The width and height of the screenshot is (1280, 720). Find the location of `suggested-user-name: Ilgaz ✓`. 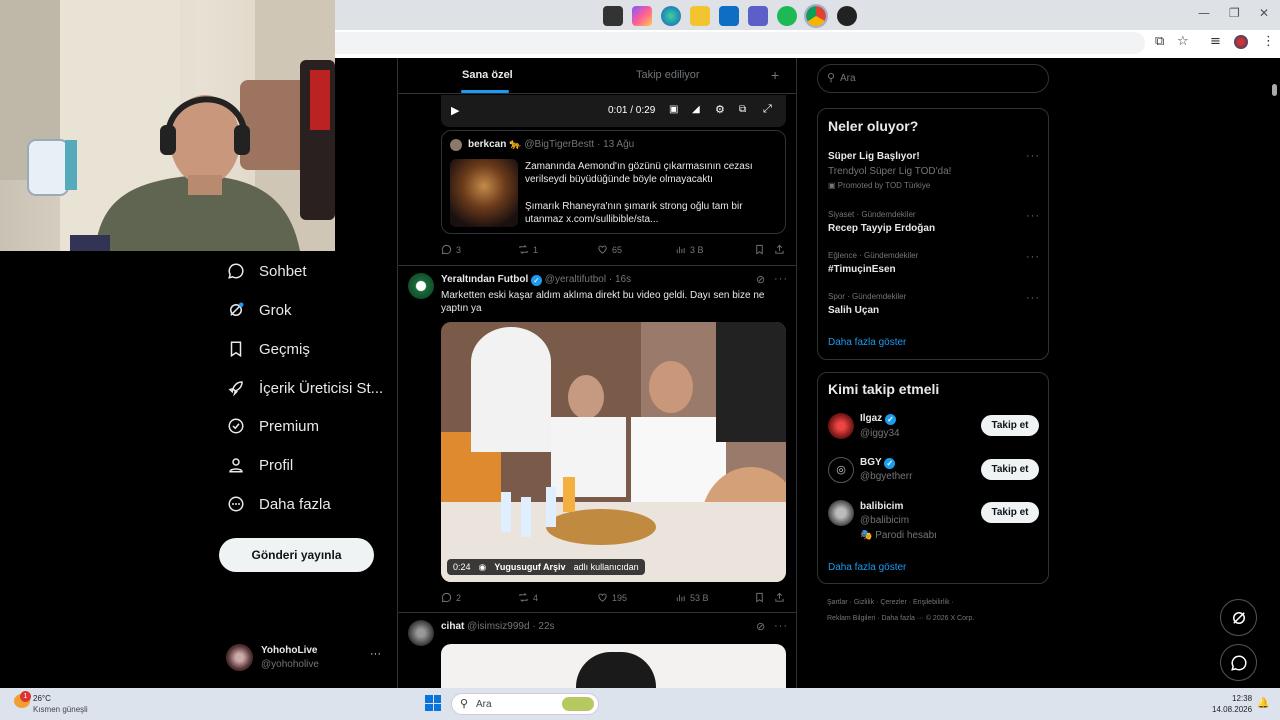

suggested-user-name: Ilgaz ✓ is located at coordinates (878, 419).